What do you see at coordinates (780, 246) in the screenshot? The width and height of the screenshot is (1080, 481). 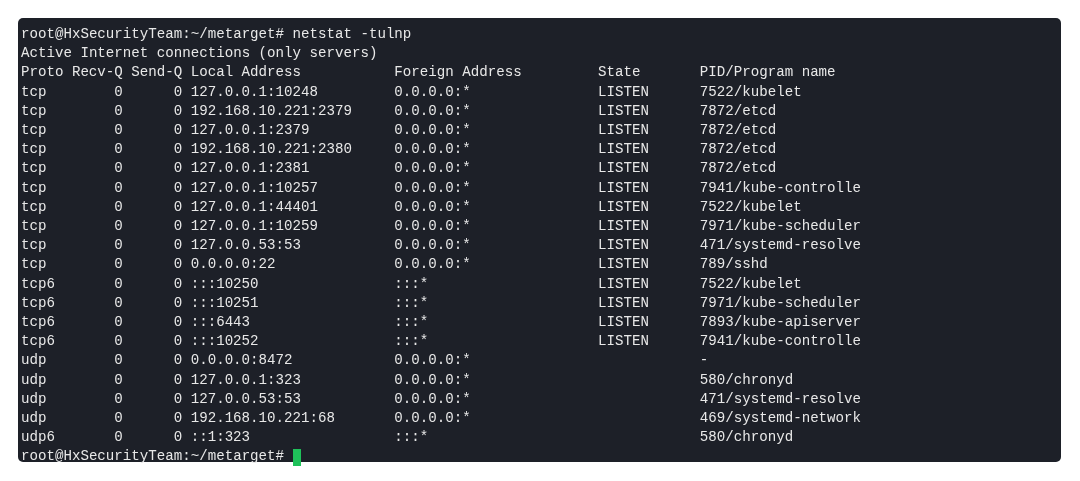 I see `table-cell: 471/systemd-resolve` at bounding box center [780, 246].